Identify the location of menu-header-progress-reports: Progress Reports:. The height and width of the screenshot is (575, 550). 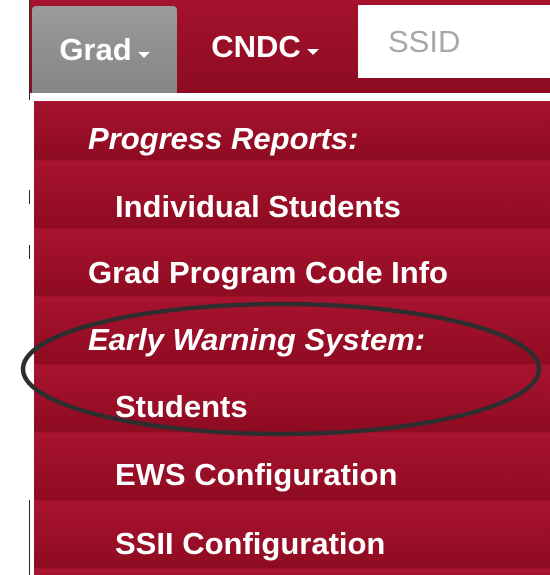
(292, 139).